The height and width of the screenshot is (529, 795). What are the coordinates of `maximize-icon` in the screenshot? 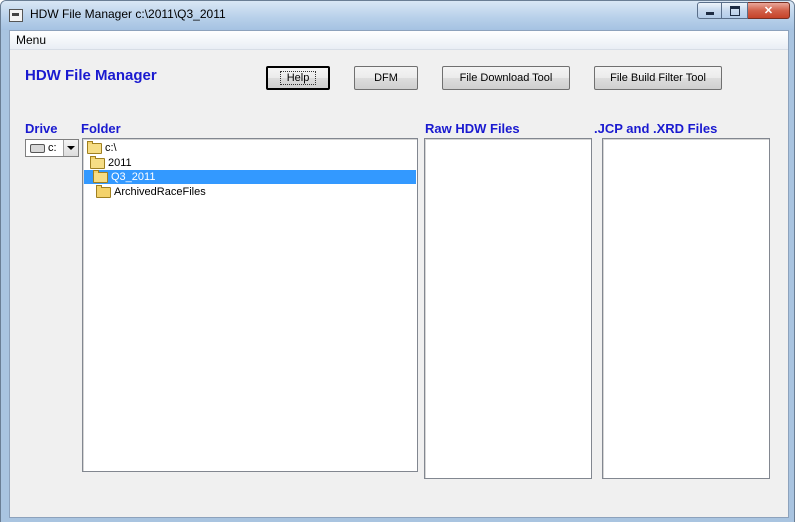 It's located at (734, 10).